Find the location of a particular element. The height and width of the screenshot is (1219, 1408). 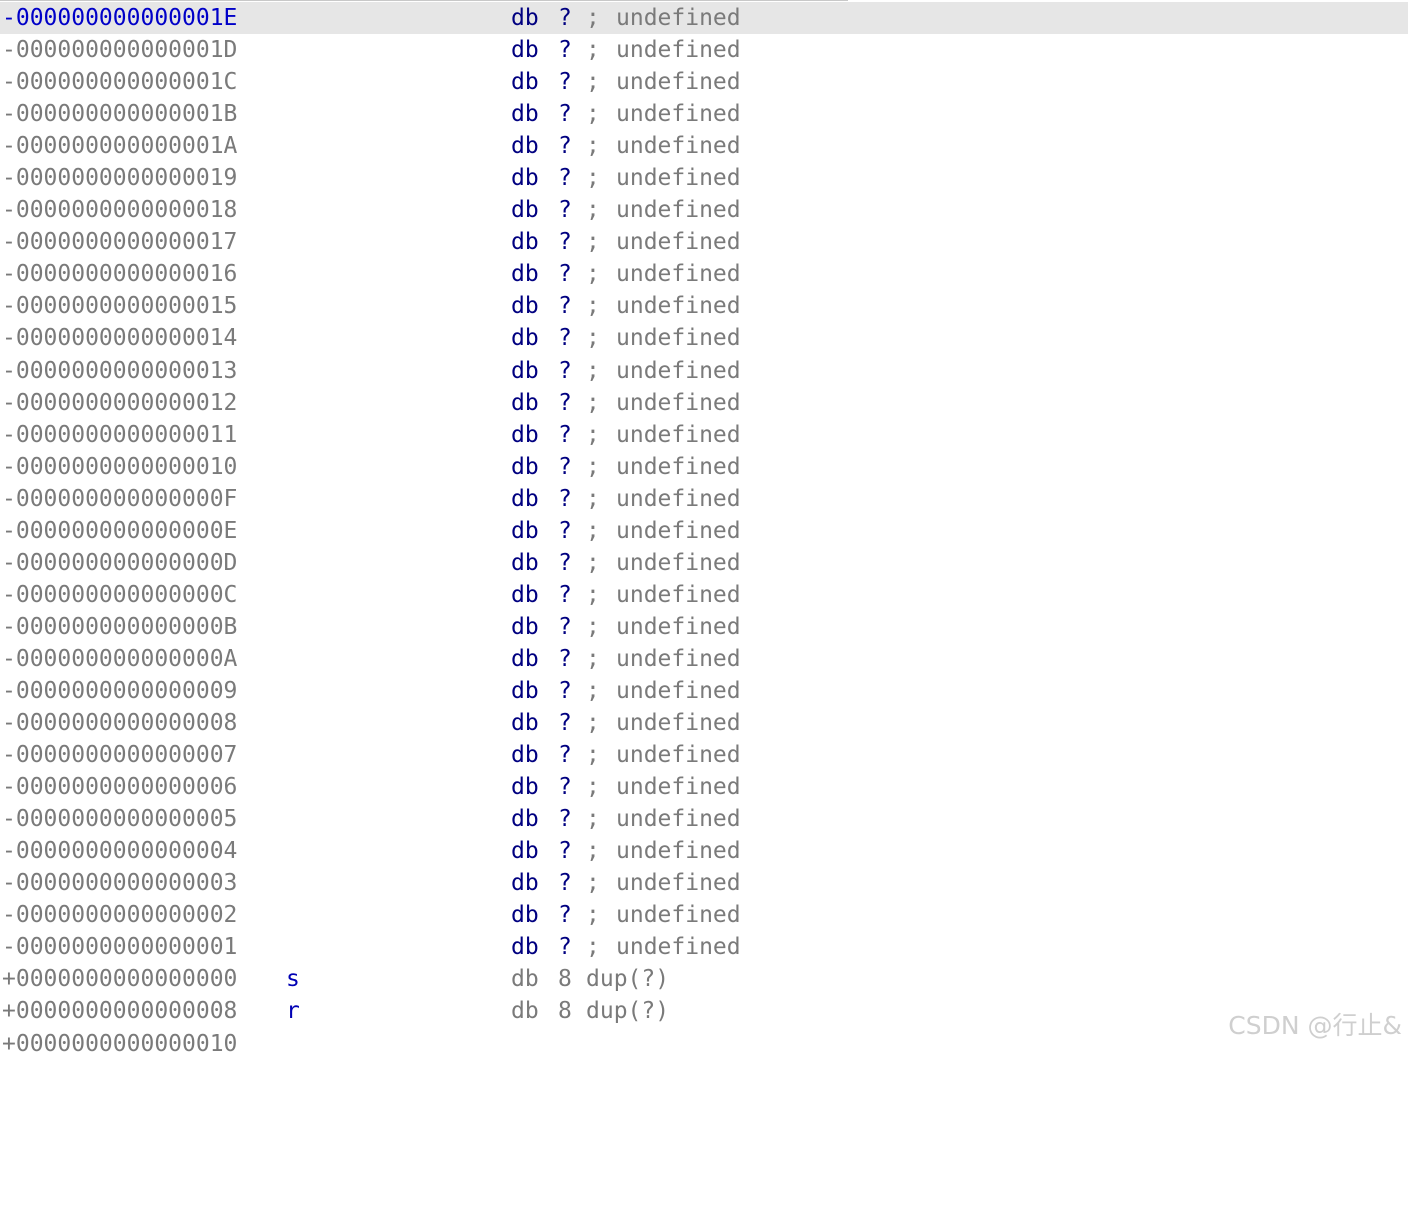

row-offset: -0000000000000009 is located at coordinates (119, 691).